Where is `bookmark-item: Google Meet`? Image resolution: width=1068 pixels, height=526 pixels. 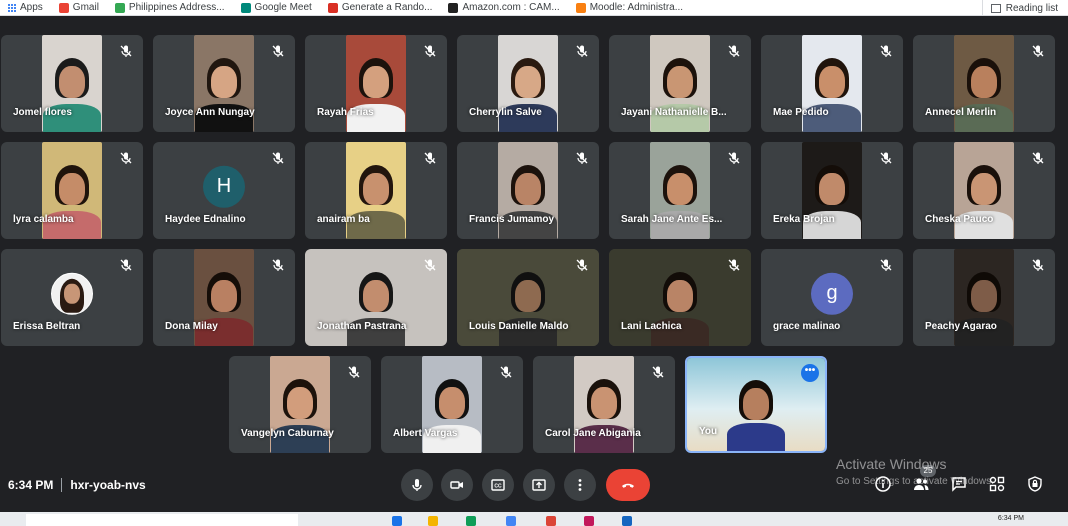
bookmark-item: Google Meet is located at coordinates (276, 7).